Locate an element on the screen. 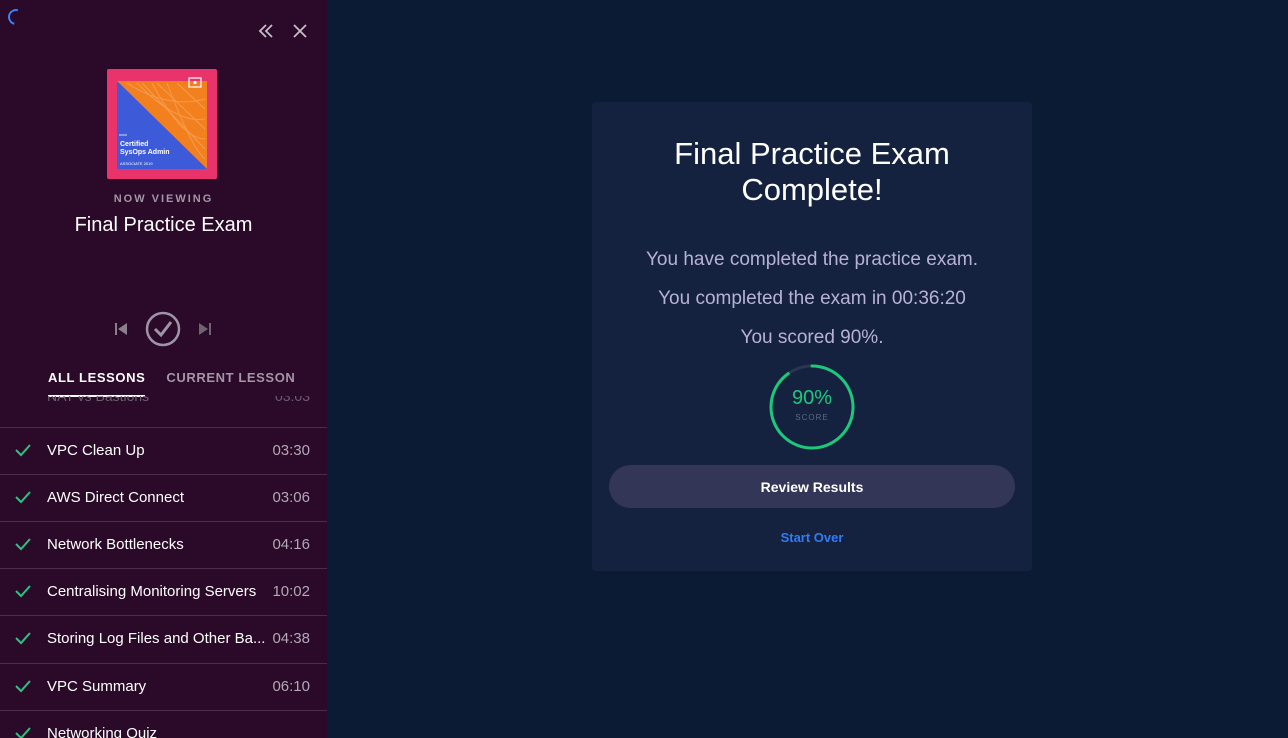 This screenshot has height=738, width=1288. list-item: VPC Summary 06:10 is located at coordinates (163, 686).